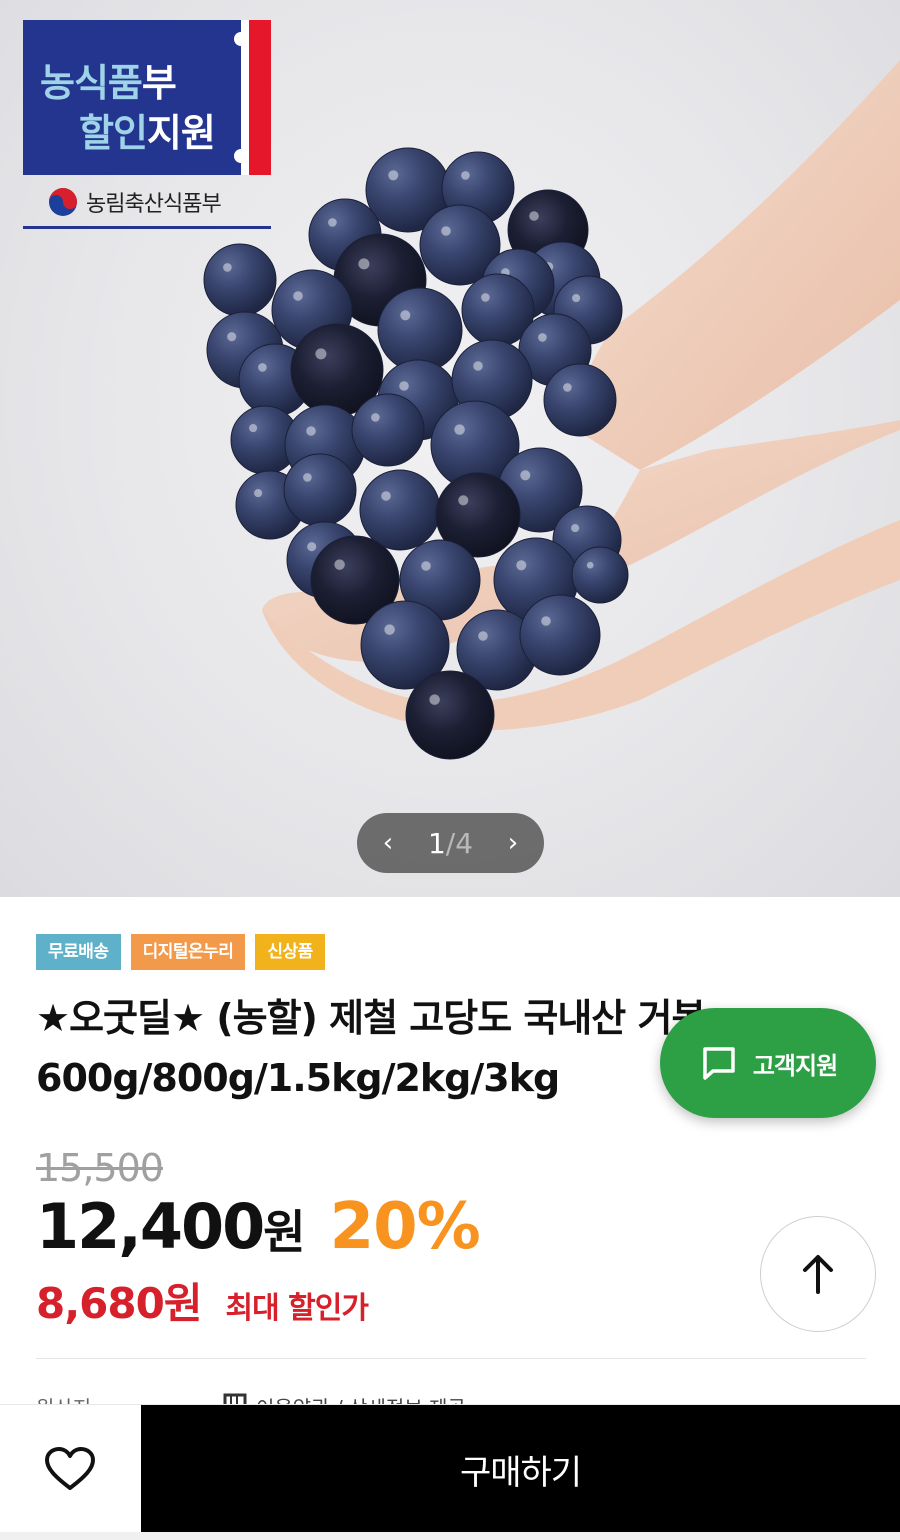 The image size is (900, 1540). I want to click on cert-underline, so click(147, 227).